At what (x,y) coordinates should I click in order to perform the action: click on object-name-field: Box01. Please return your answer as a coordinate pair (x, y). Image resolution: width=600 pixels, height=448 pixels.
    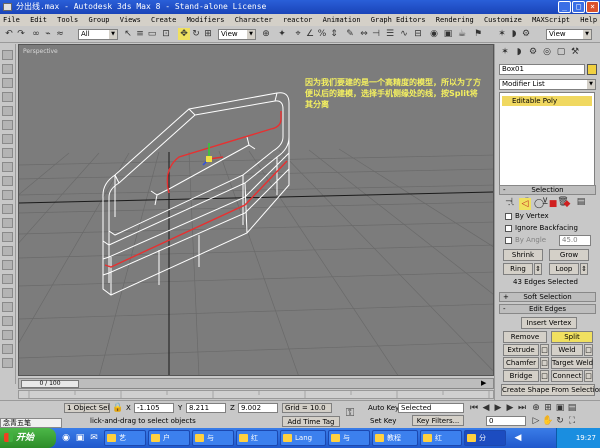
    Looking at the image, I should click on (542, 69).